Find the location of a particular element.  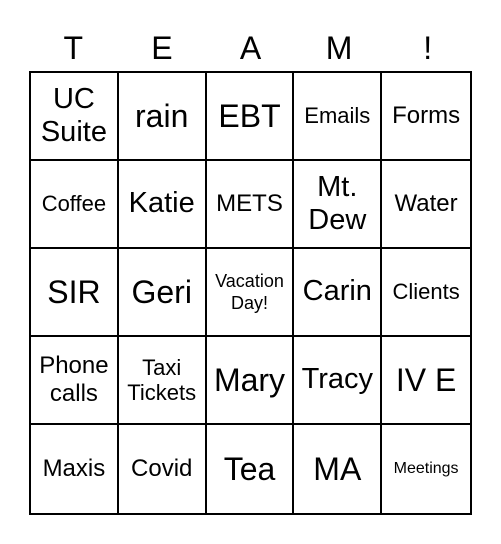

bingo-cell: Mt. Dew is located at coordinates (338, 205).